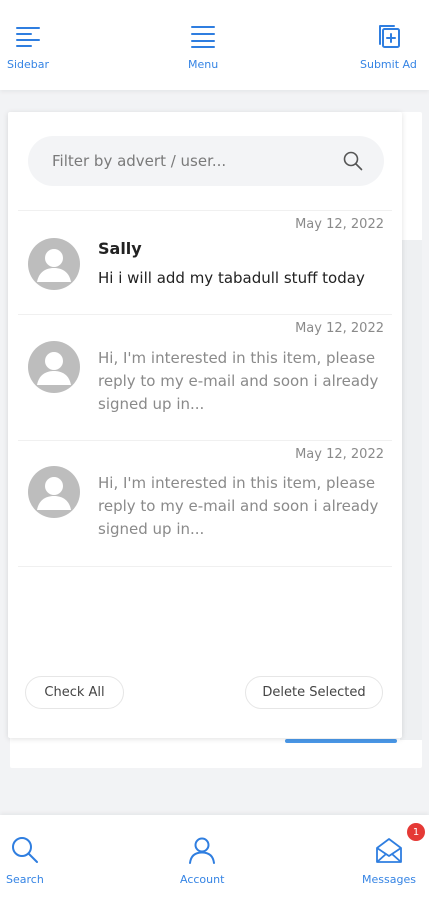  I want to click on menu-button: Menu, so click(203, 46).